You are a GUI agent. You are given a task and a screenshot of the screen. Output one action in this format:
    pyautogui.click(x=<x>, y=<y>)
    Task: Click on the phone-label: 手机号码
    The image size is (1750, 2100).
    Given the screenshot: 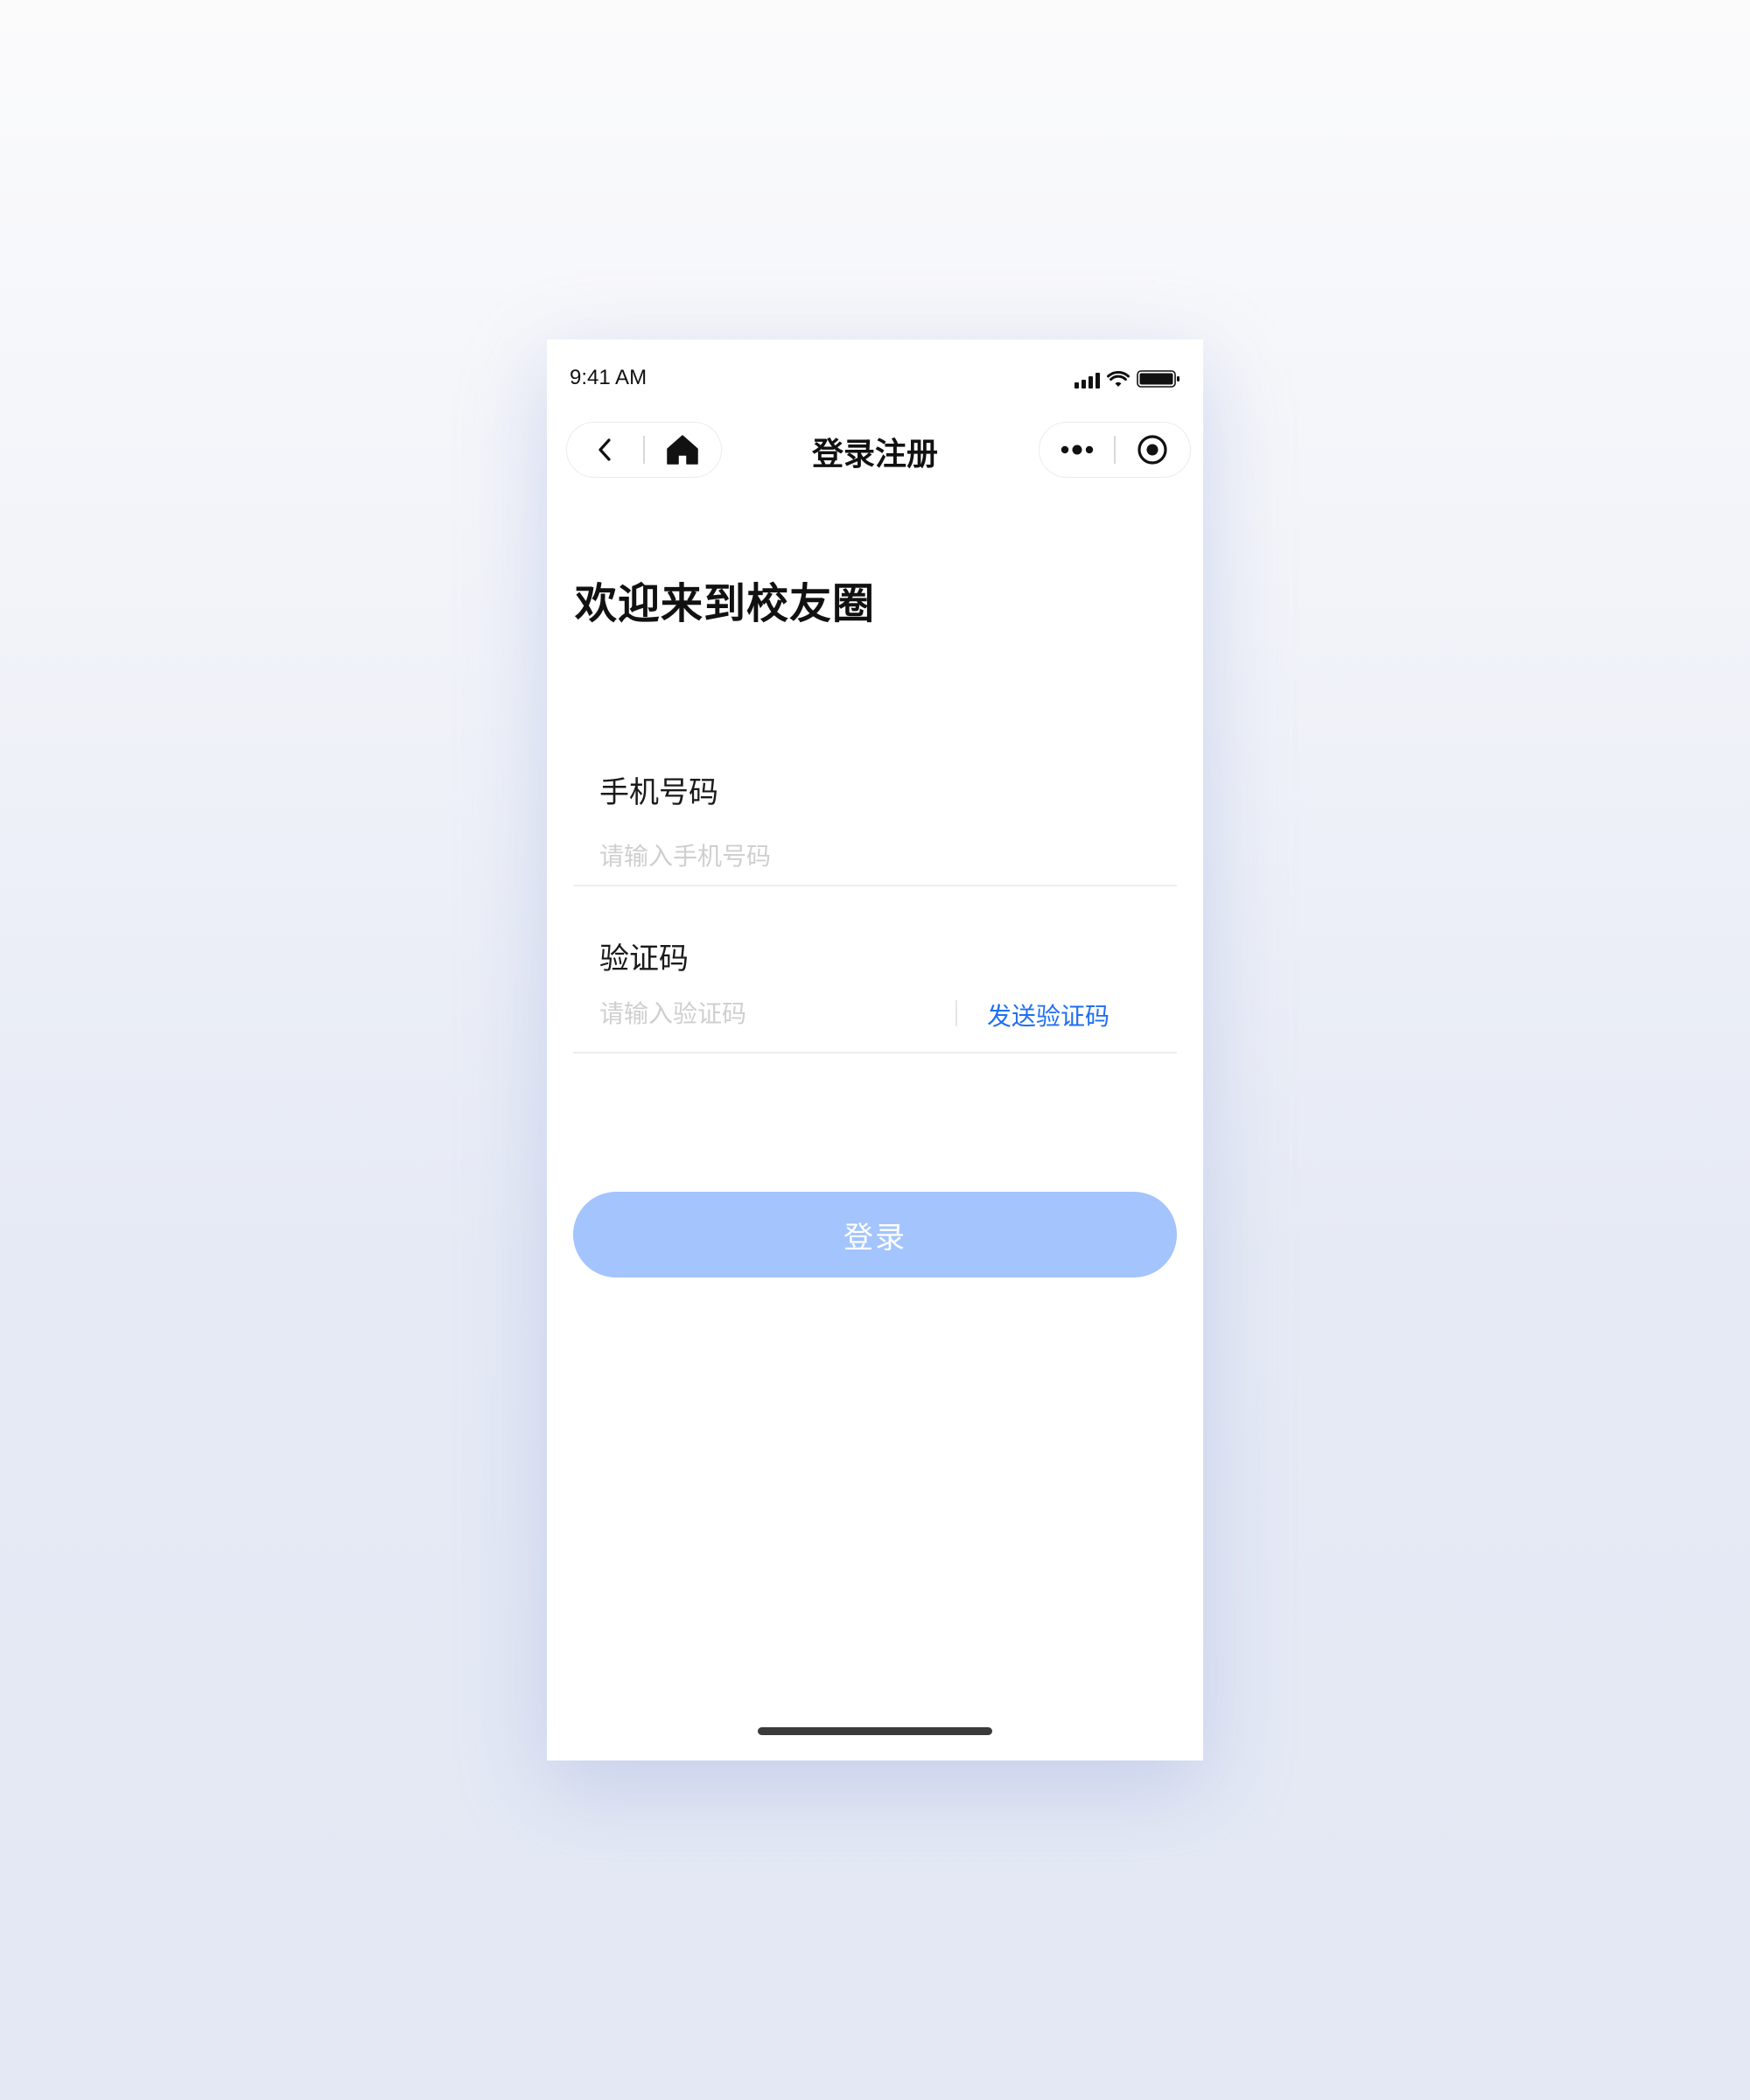 What is the action you would take?
    pyautogui.click(x=658, y=792)
    